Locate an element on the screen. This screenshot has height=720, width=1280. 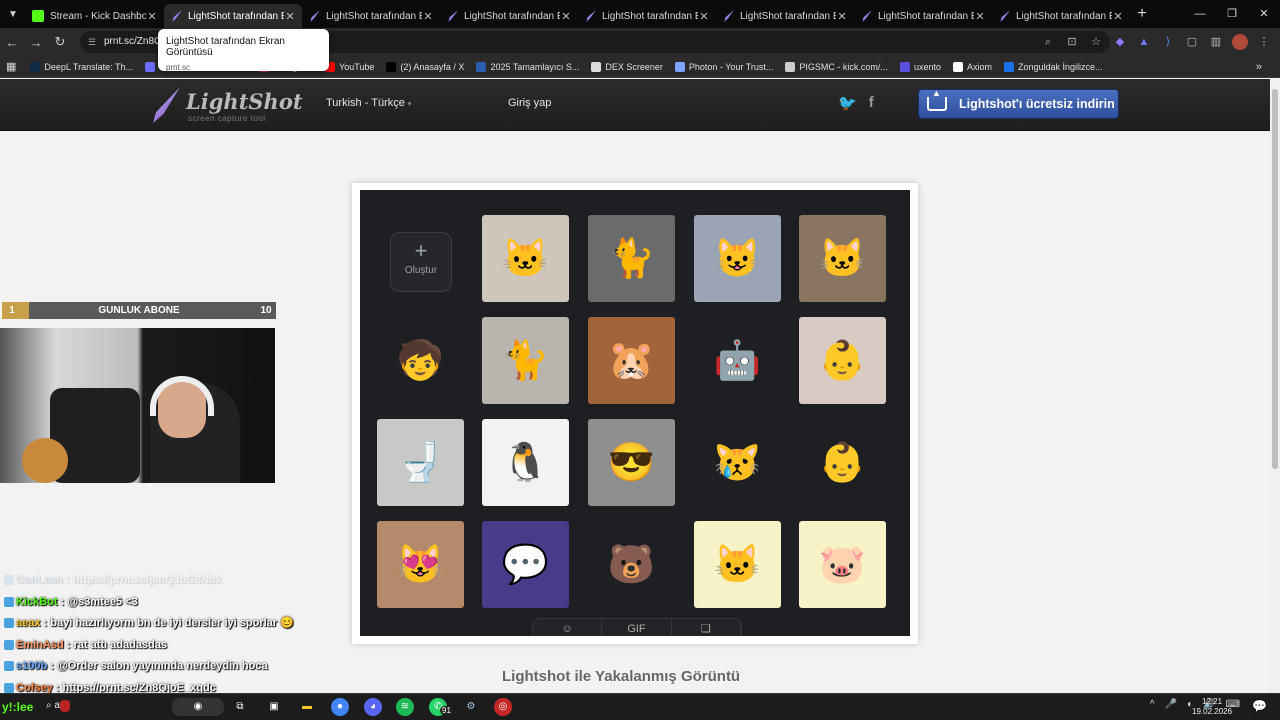
close-window-button: ✕ is located at coordinates (1264, 14).